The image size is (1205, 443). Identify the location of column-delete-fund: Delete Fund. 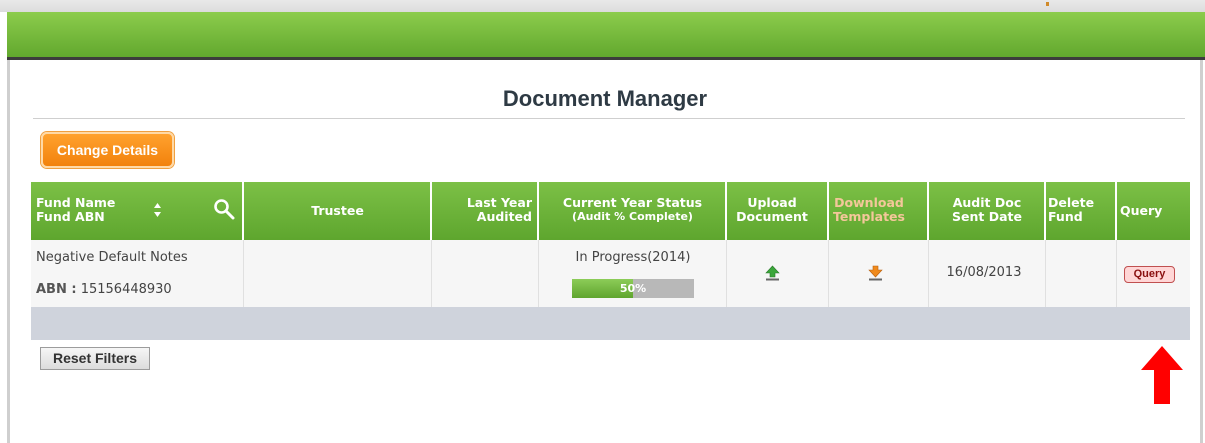
(1081, 211).